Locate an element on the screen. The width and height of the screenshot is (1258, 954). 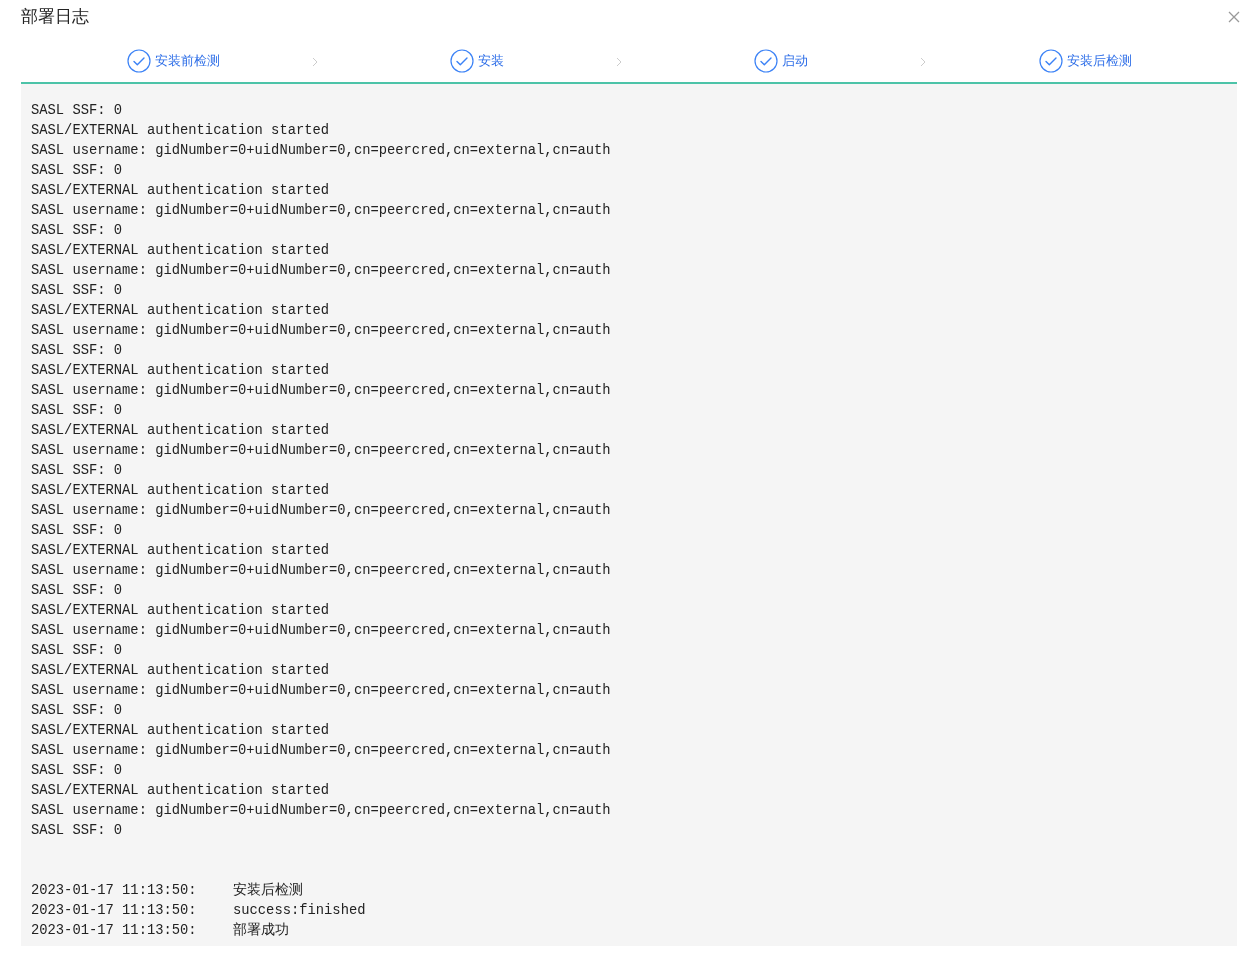
log-message: success:finished is located at coordinates (299, 911).